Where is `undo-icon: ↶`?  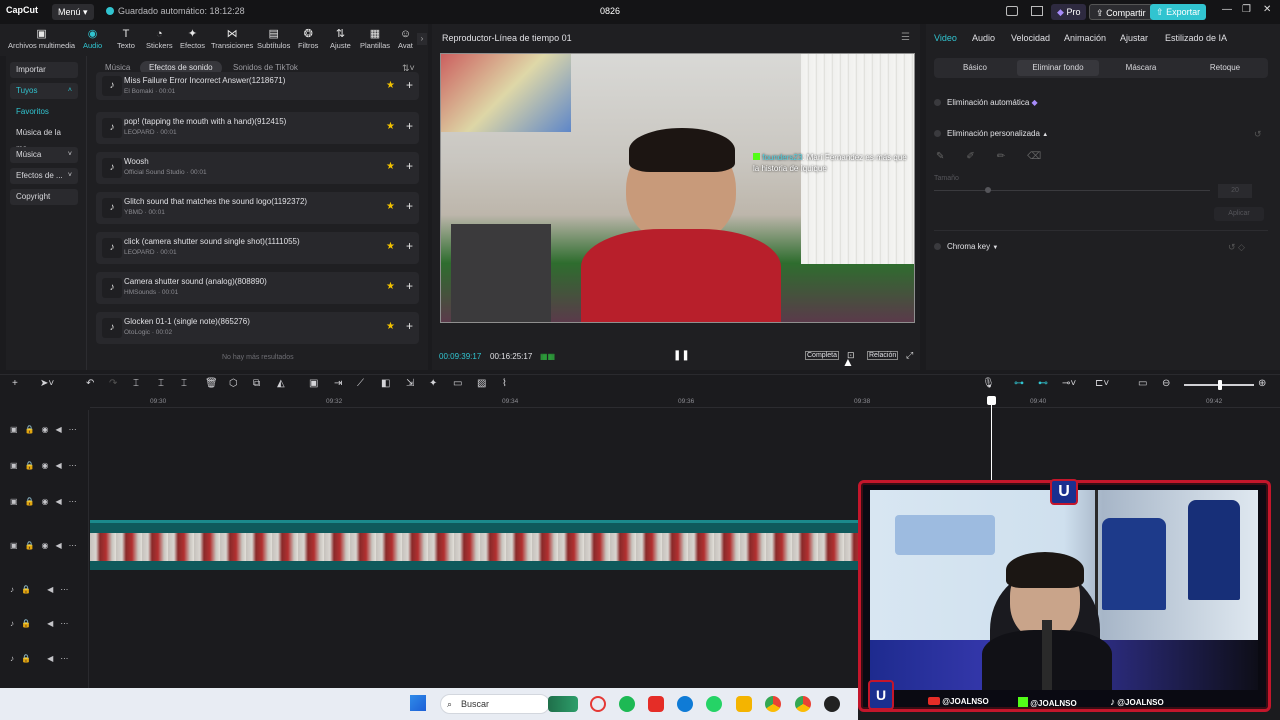 undo-icon: ↶ is located at coordinates (90, 383).